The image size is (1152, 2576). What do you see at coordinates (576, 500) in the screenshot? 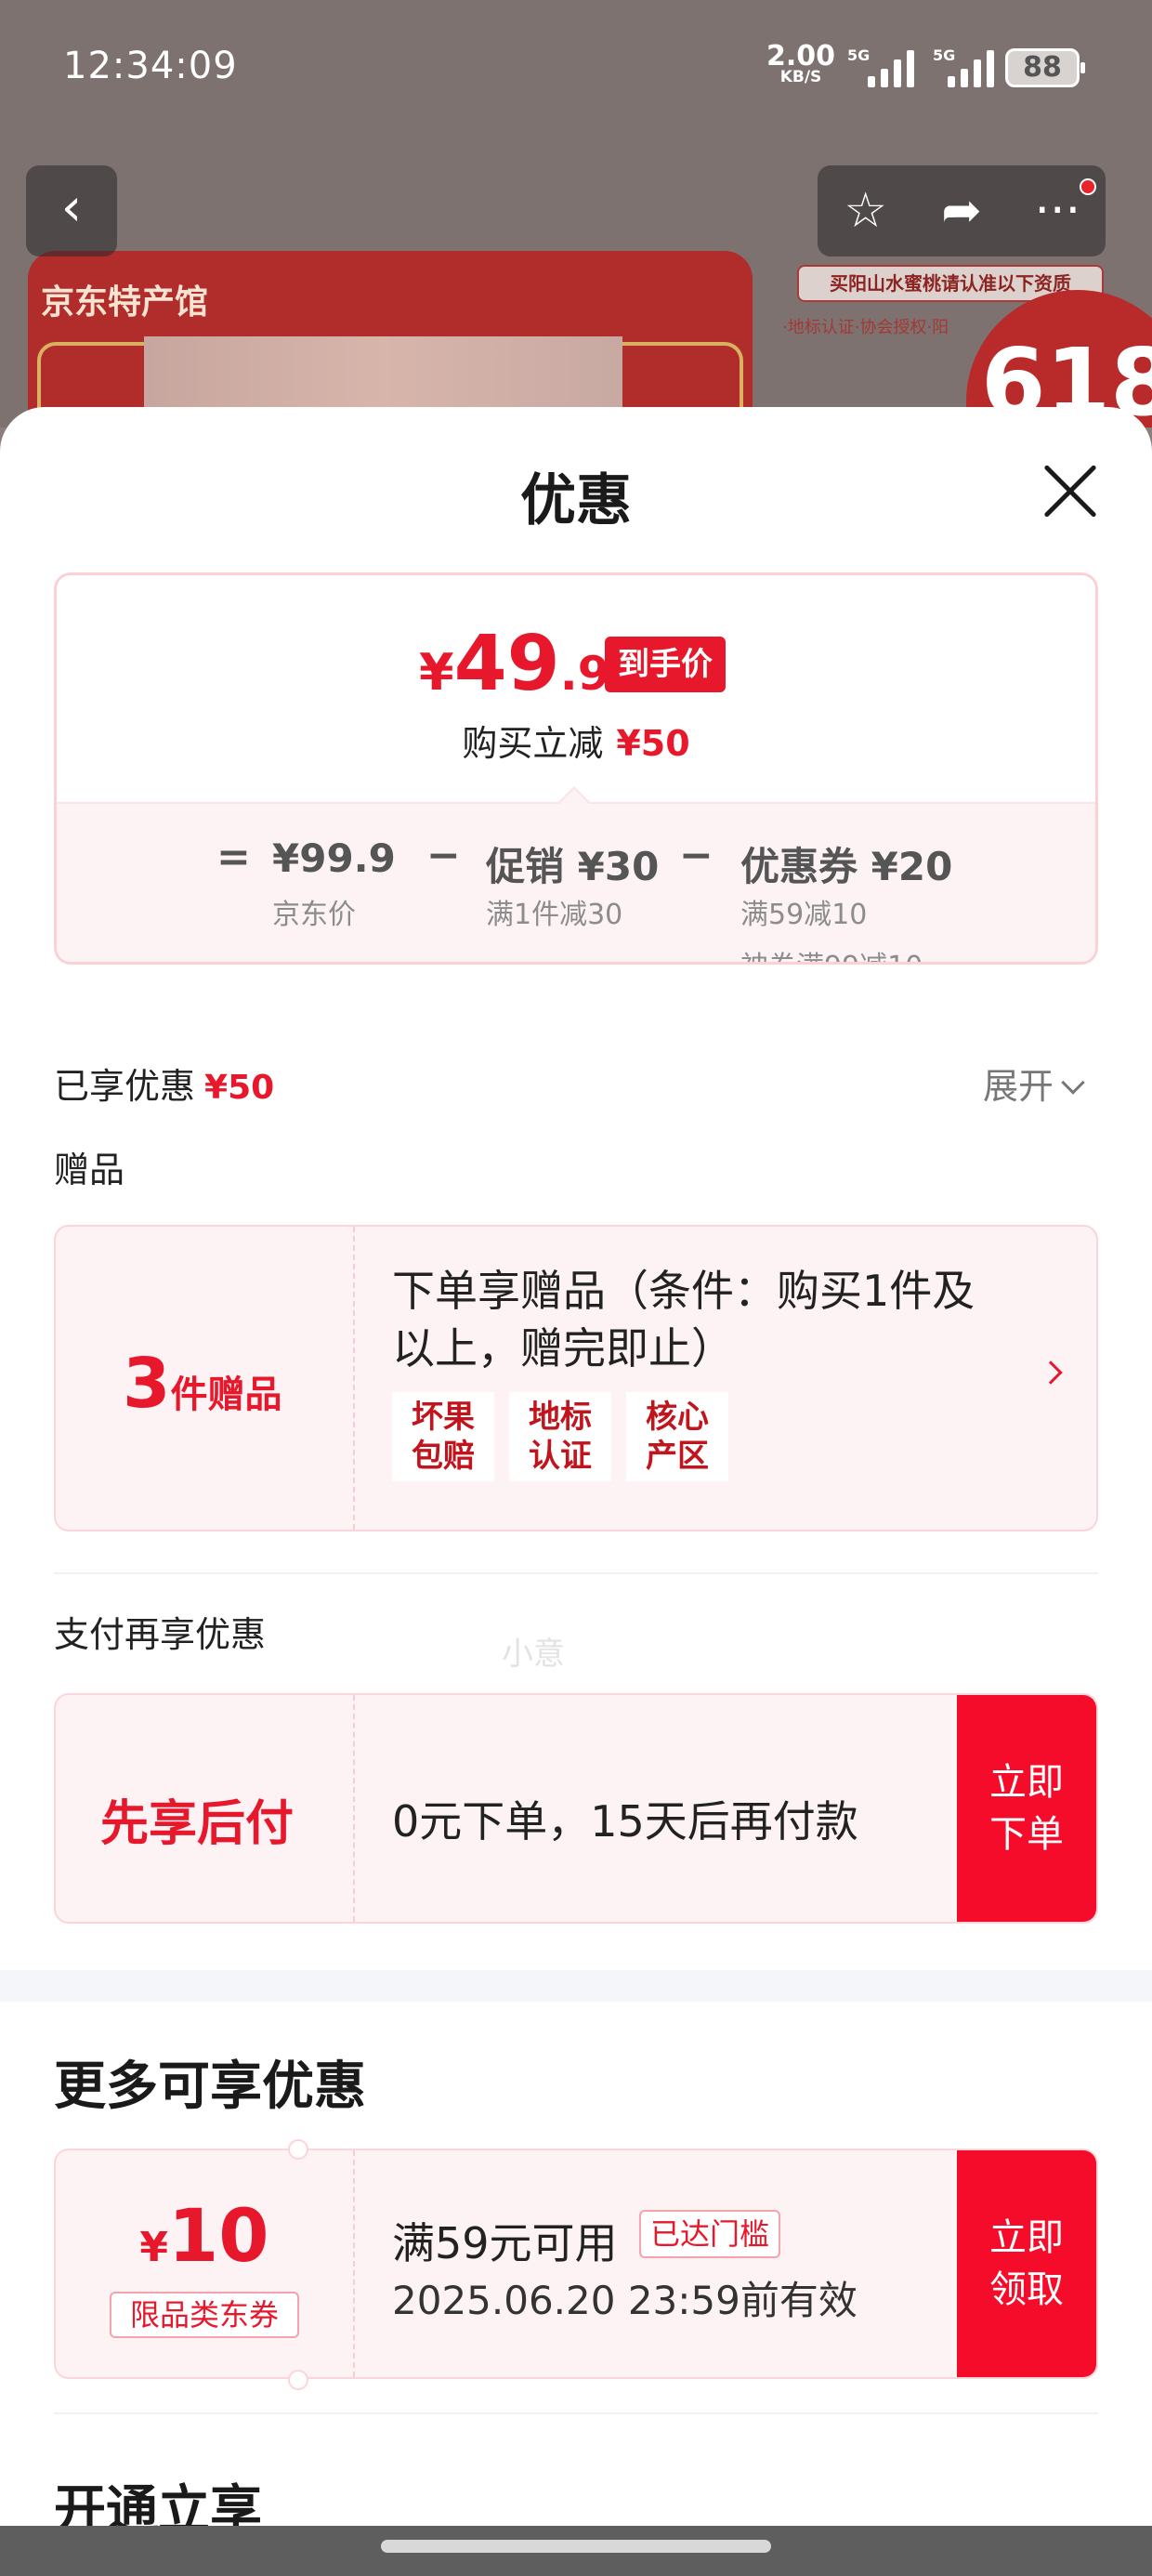
I see `sheet-title: 优惠` at bounding box center [576, 500].